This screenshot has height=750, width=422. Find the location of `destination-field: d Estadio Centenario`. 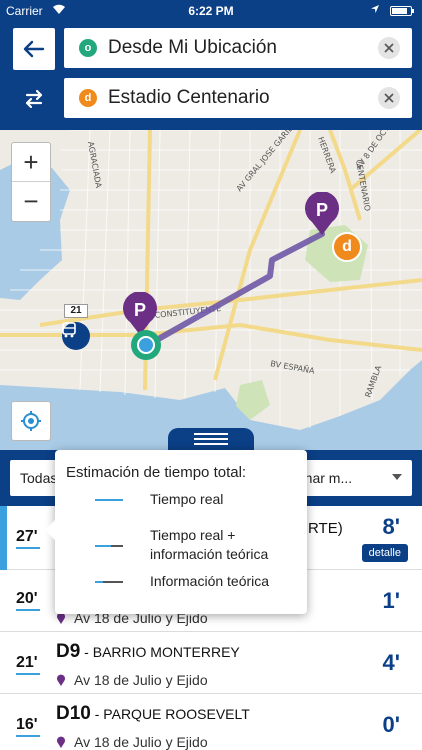

destination-field: d Estadio Centenario is located at coordinates (238, 98).